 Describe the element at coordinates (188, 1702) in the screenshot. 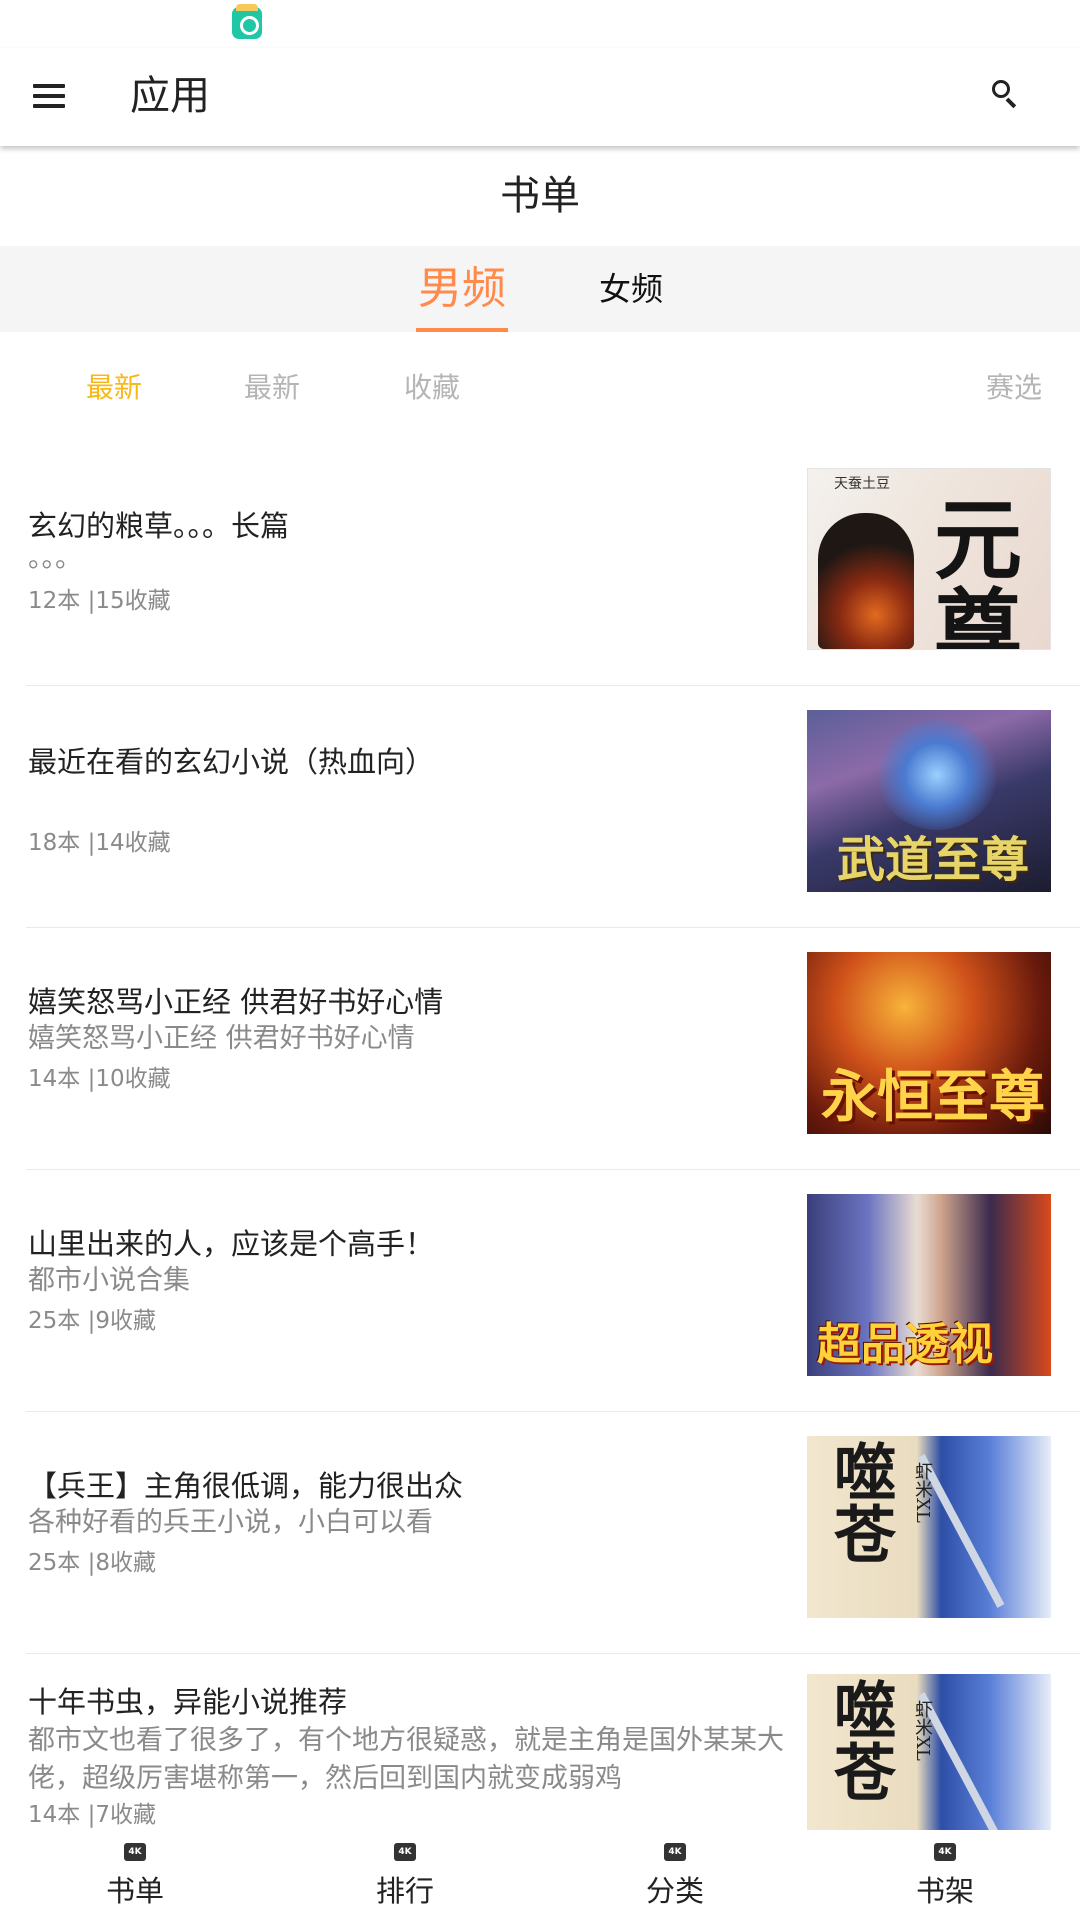

I see `booklist-title: 十年书虫，异能小说推荐` at that location.